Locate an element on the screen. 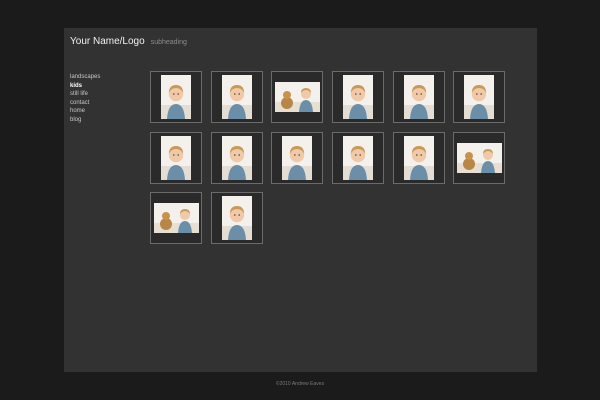 The height and width of the screenshot is (400, 600). child-with-teddy-bear-photo-icon is located at coordinates (297, 97).